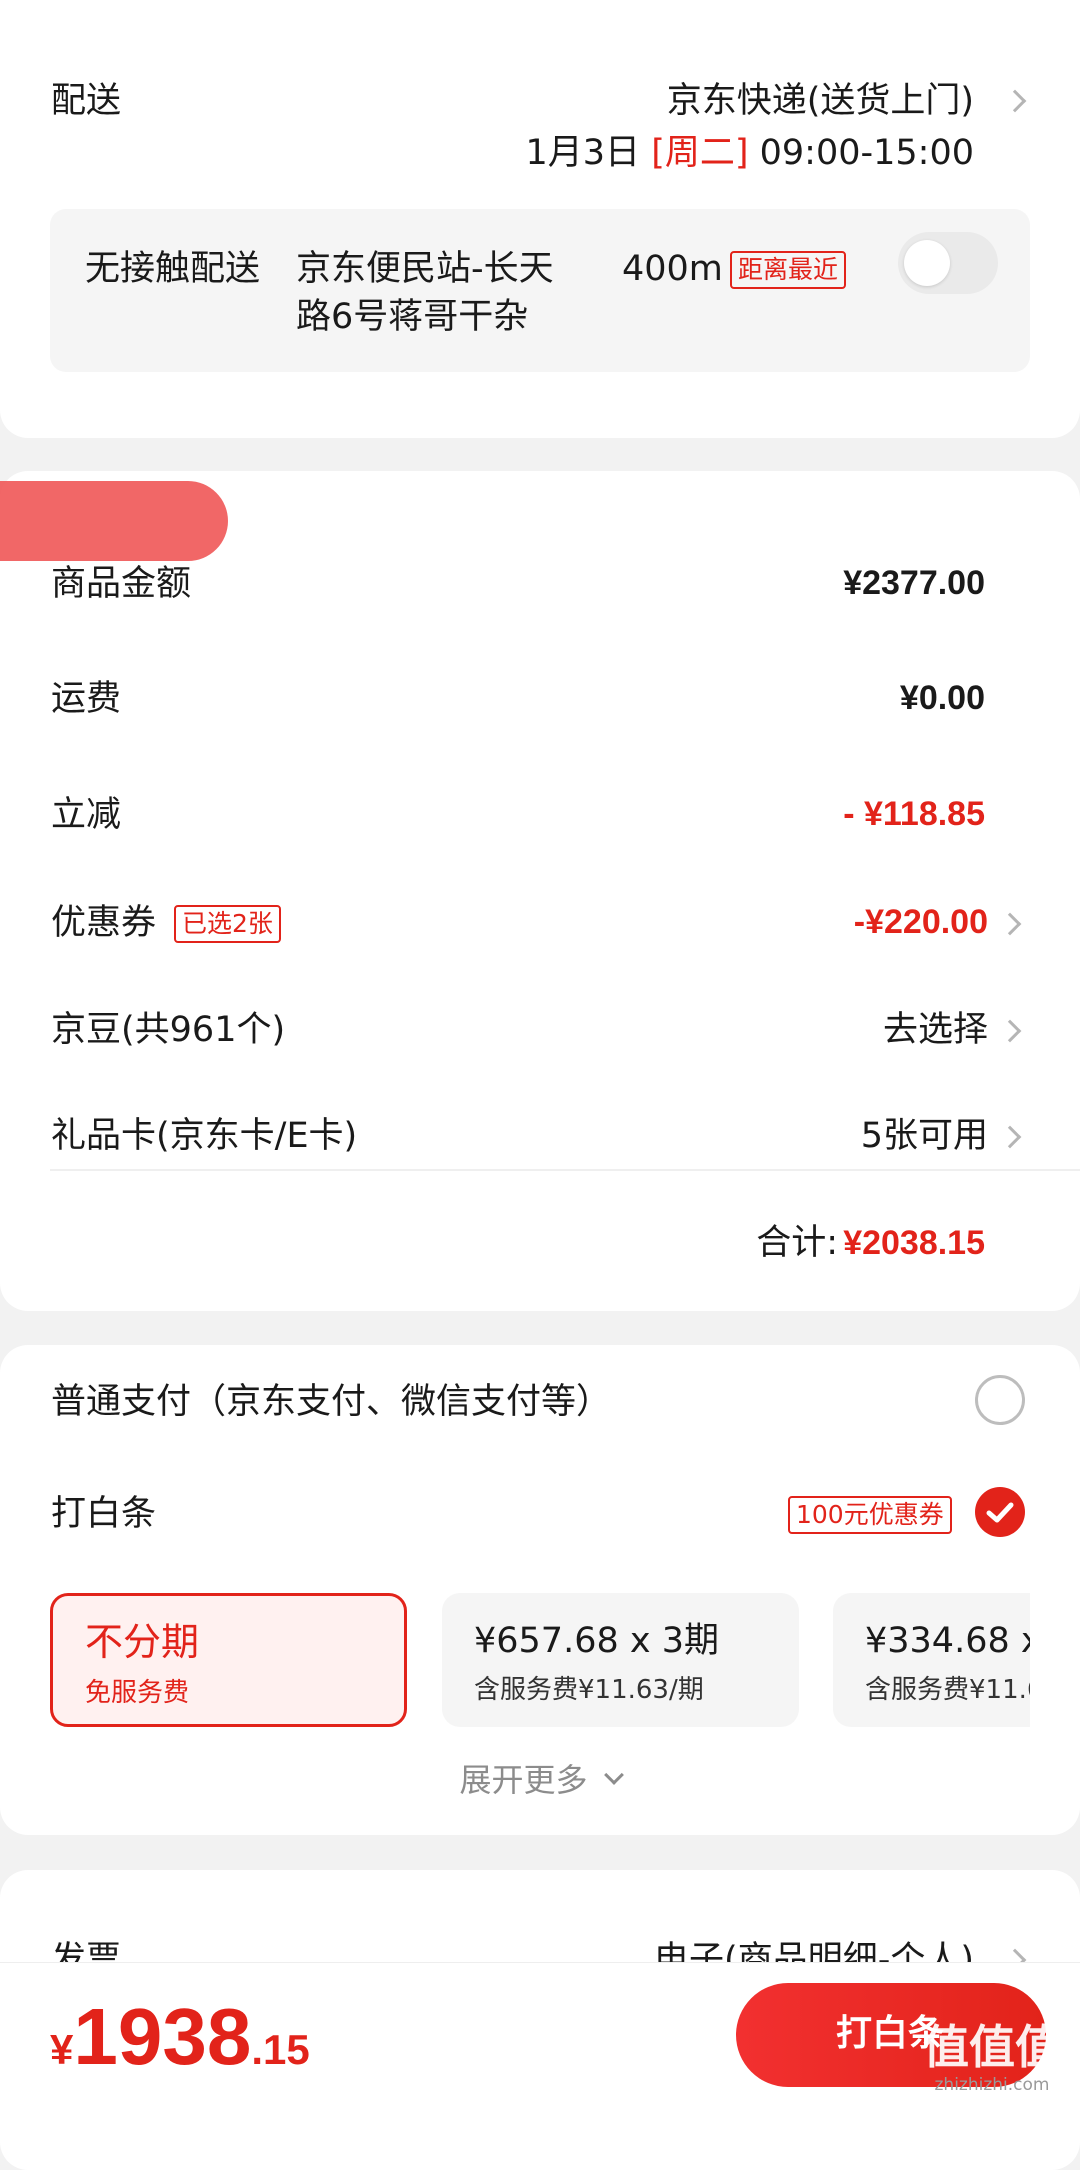 The height and width of the screenshot is (2170, 1080). I want to click on goods-amount-label: 商品金额, so click(121, 584).